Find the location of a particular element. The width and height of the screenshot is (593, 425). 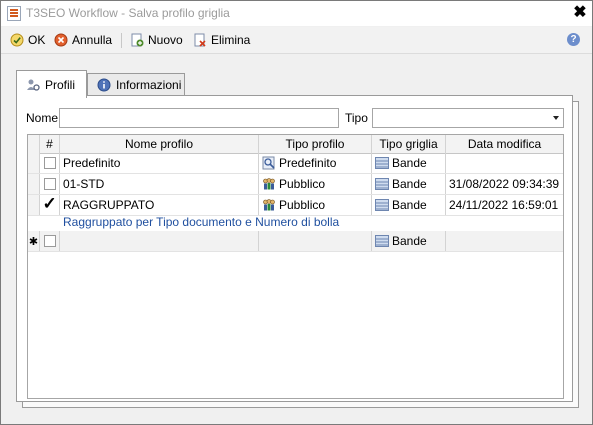

table-row: Predefinito Predefinito Bande is located at coordinates (295, 163).